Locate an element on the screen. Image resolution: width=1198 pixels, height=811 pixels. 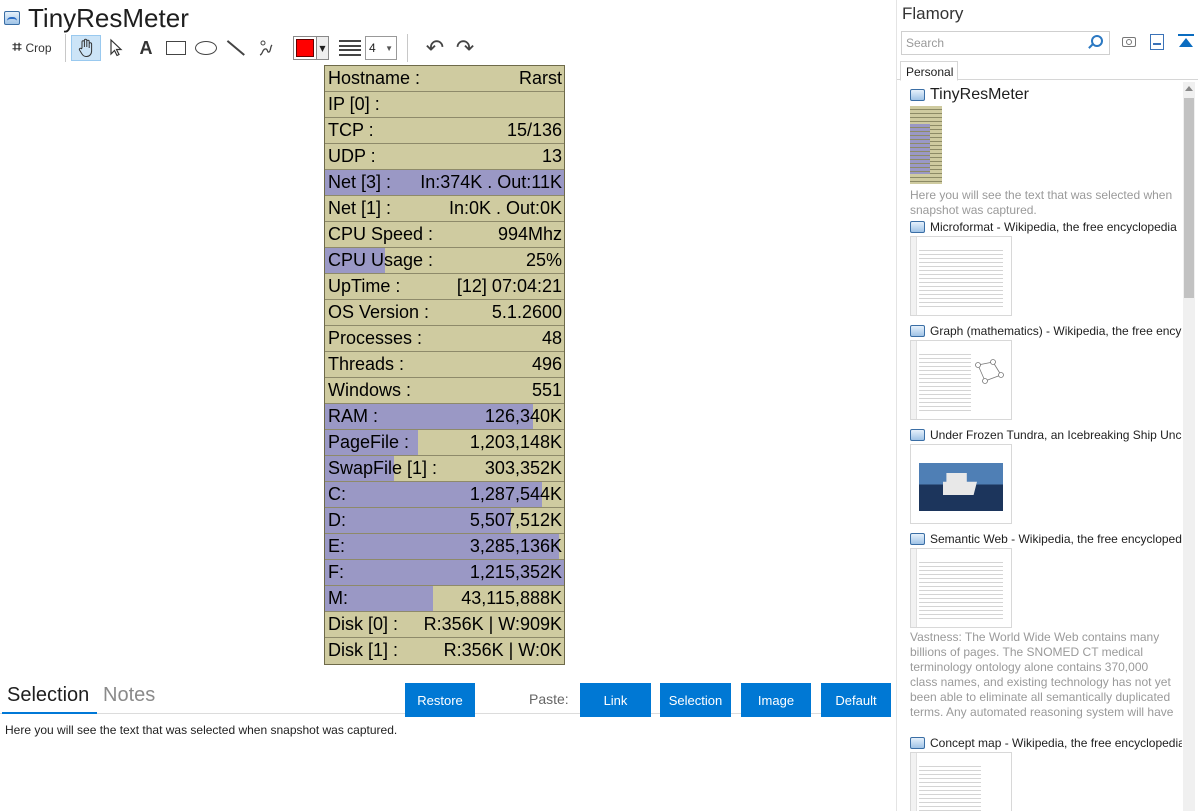
line-tool-button is located at coordinates (236, 48).